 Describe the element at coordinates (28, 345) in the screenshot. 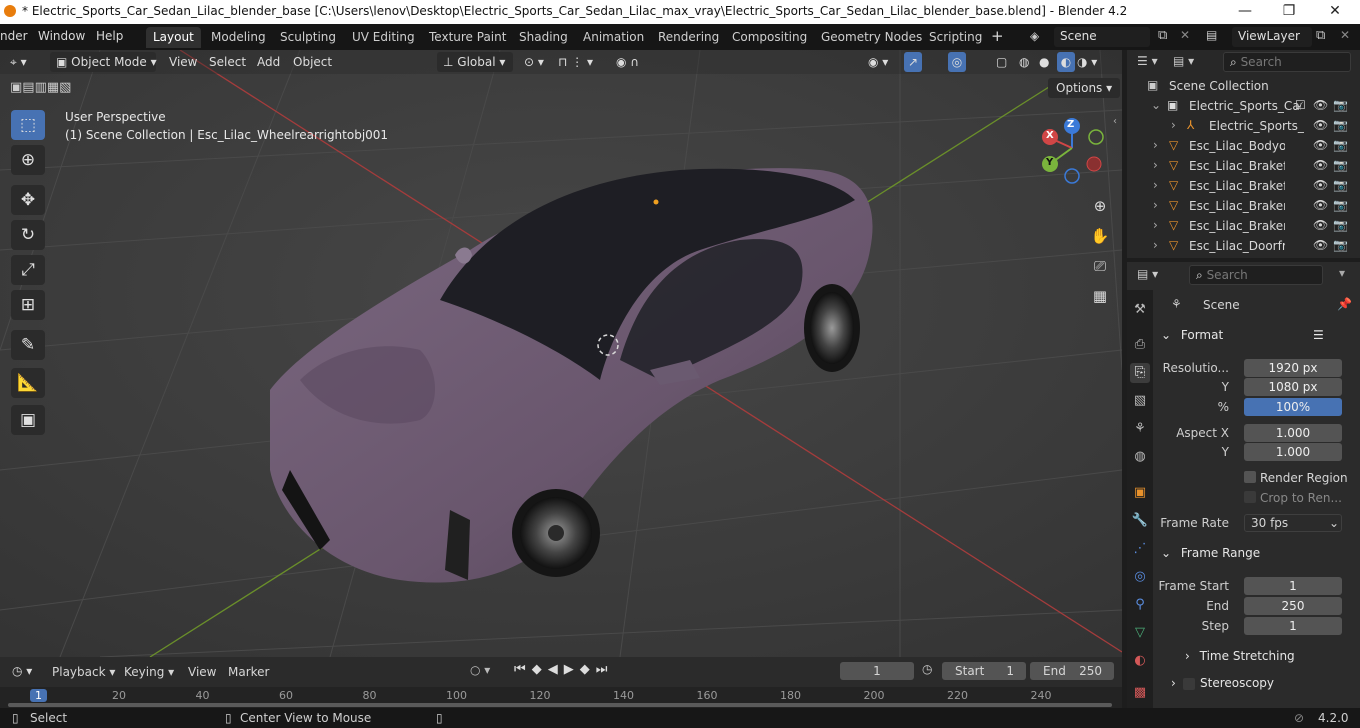

I see `annotate-tool-icon: ✎` at that location.